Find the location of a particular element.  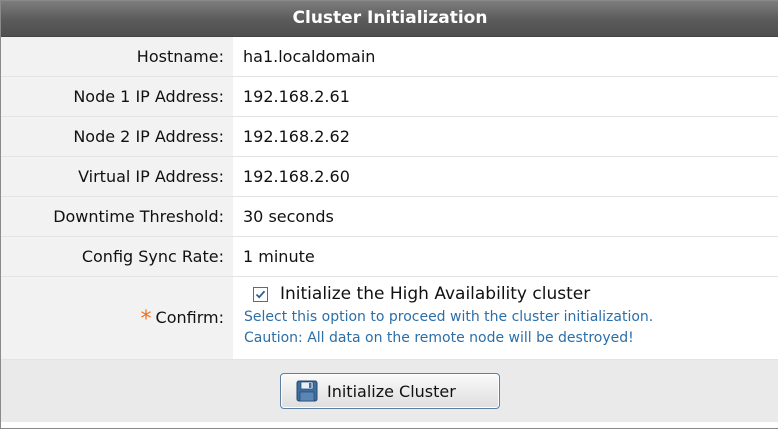

virtual-ip-value: 192.168.2.60 is located at coordinates (505, 176).